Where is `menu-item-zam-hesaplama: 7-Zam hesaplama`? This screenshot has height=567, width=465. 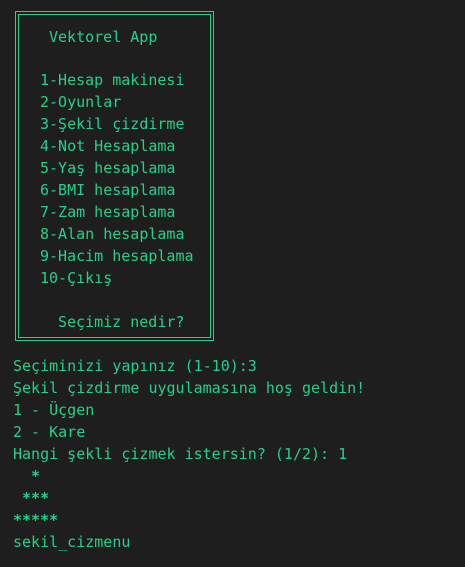 menu-item-zam-hesaplama: 7-Zam hesaplama is located at coordinates (108, 212).